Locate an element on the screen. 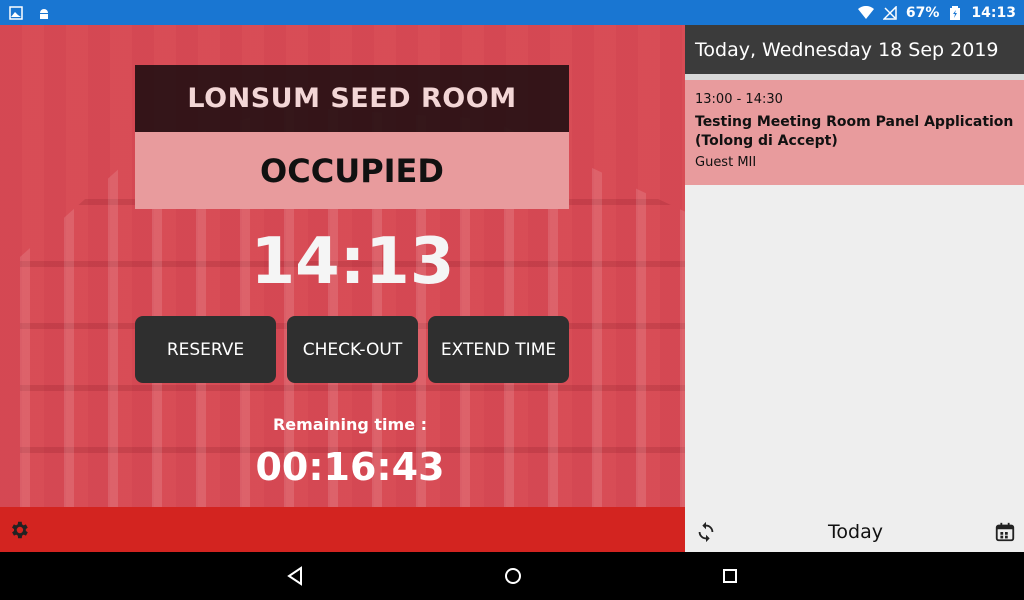  remaining-time-label: Remaining time : is located at coordinates (350, 424).